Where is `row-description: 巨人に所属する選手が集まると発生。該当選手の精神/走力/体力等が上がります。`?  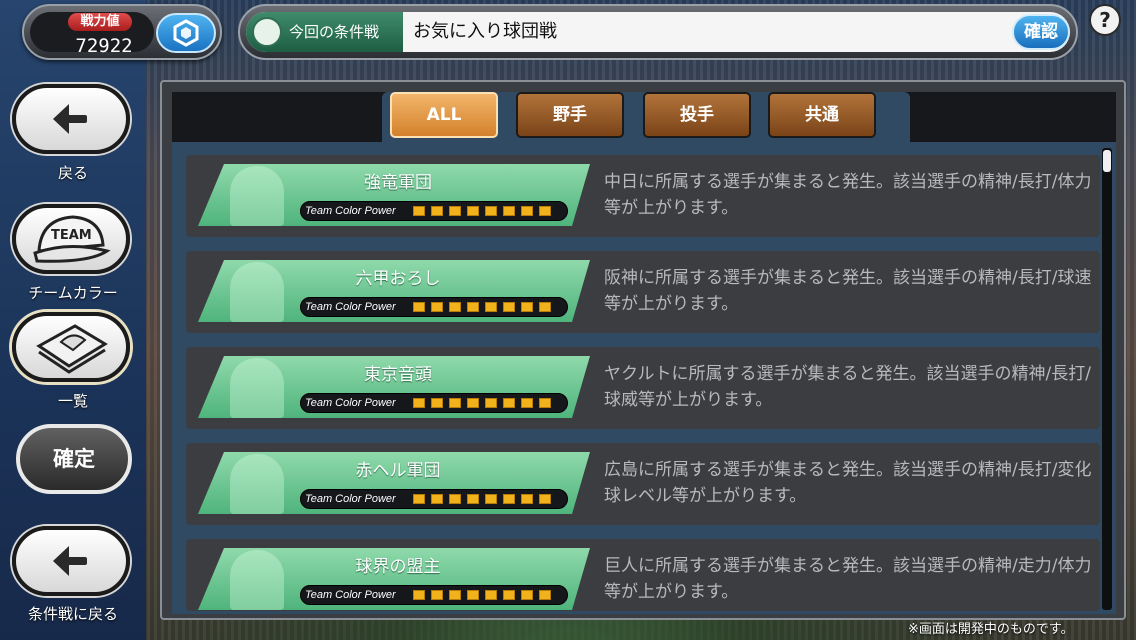 row-description: 巨人に所属する選手が集まると発生。該当選手の精神/走力/体力等が上がります。 is located at coordinates (848, 579).